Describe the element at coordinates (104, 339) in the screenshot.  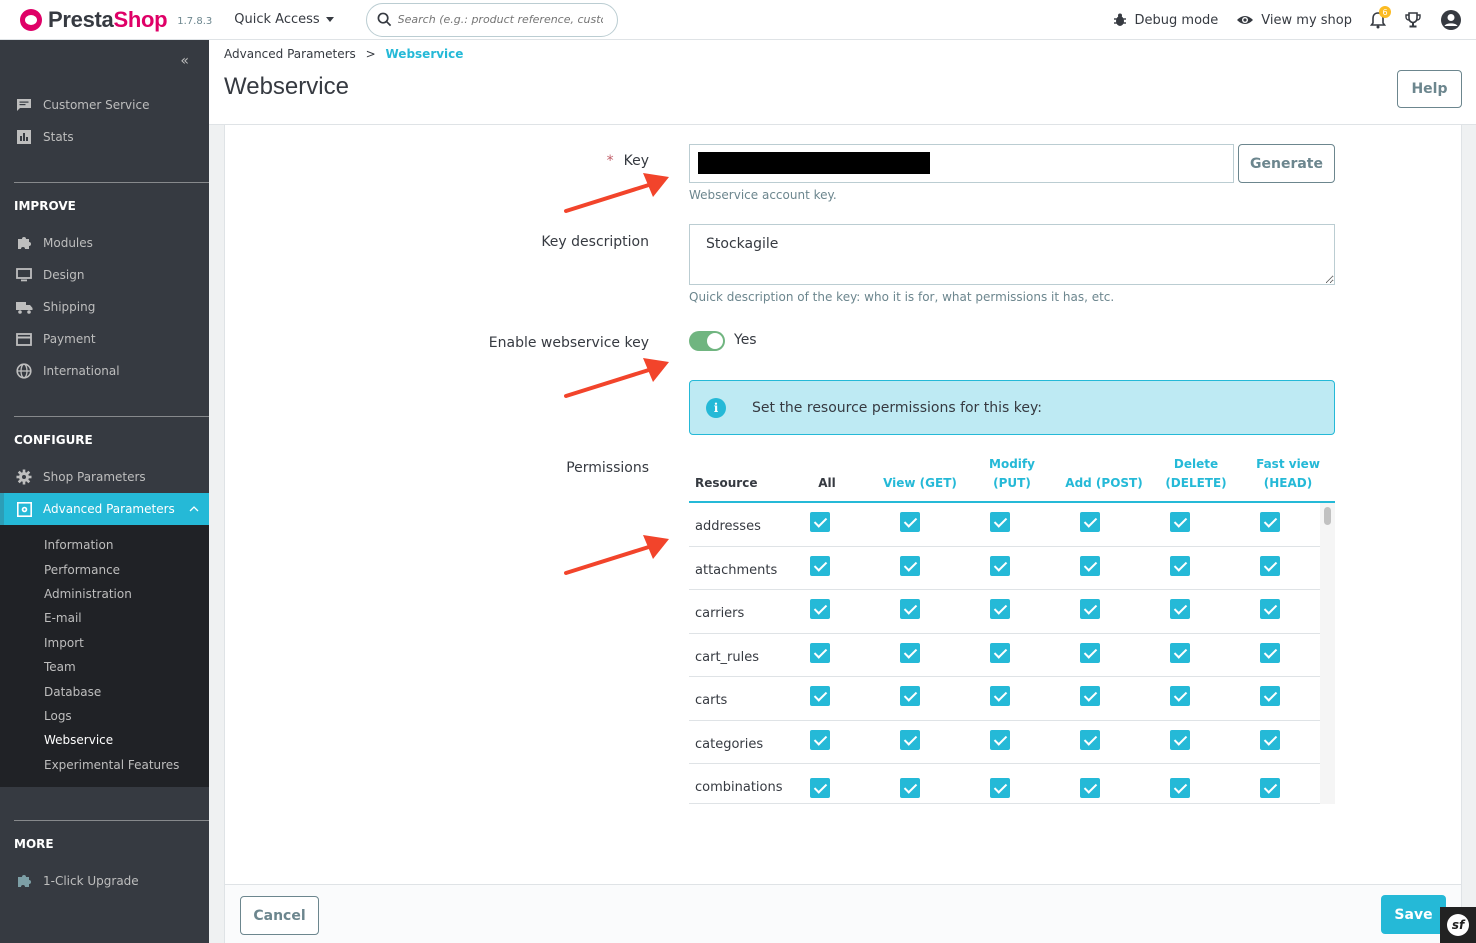
I see `sidebar-item-payment: Payment` at that location.